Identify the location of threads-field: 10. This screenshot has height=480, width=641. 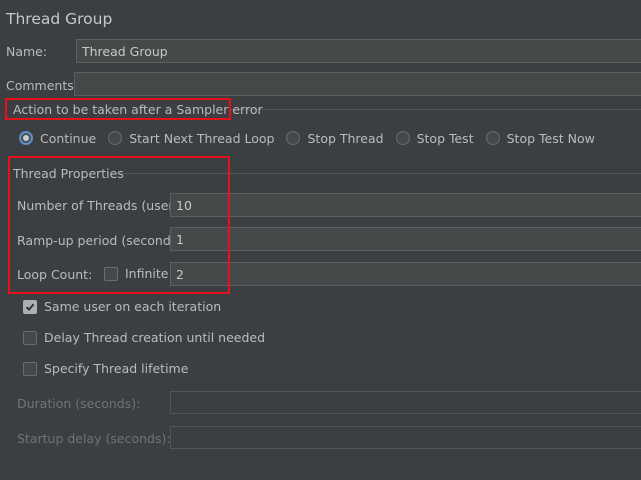
(405, 205).